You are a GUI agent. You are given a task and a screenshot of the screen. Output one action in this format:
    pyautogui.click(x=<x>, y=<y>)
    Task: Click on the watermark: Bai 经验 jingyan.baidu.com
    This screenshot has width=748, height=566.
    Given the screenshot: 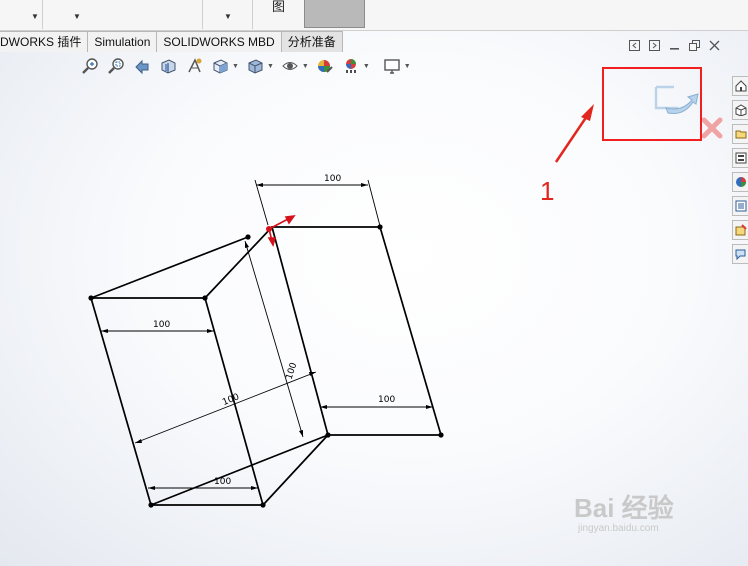 What is the action you would take?
    pyautogui.click(x=624, y=511)
    